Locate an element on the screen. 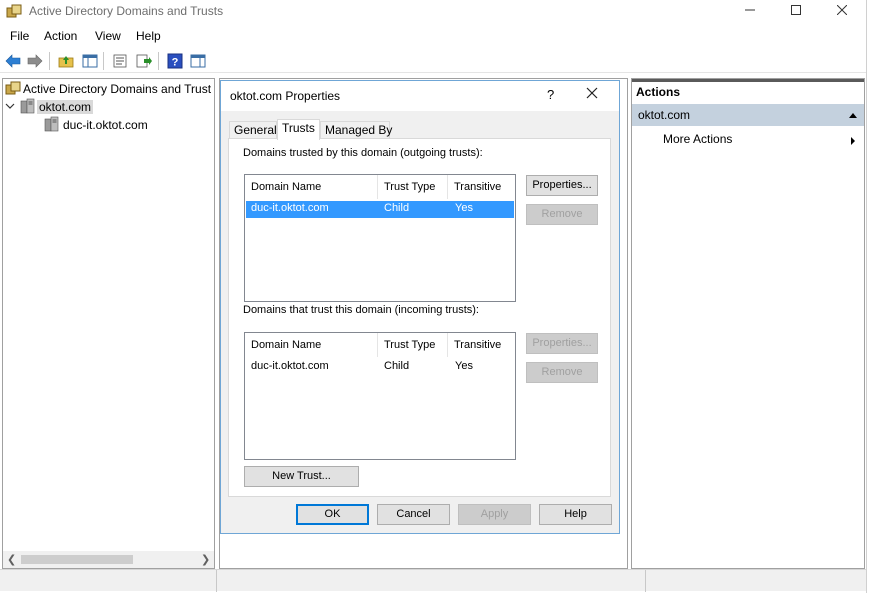  up-level-button is located at coordinates (66, 61).